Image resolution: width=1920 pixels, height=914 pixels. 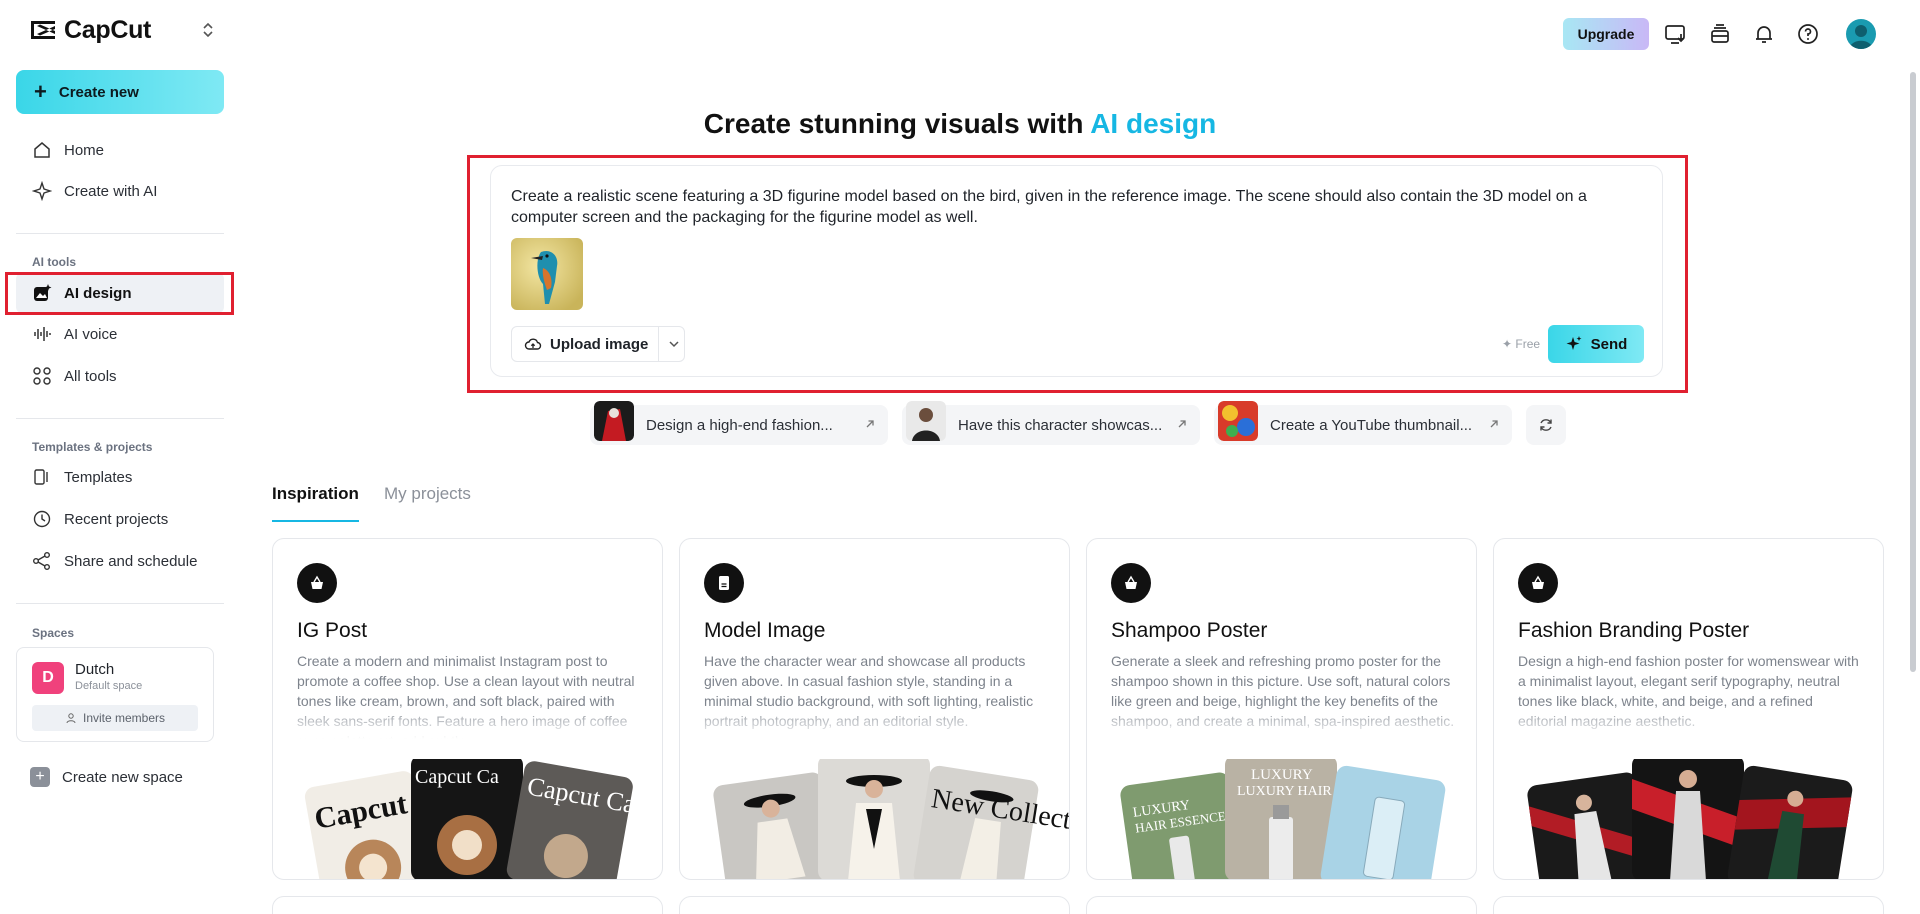 I want to click on bell-icon, so click(x=1764, y=34).